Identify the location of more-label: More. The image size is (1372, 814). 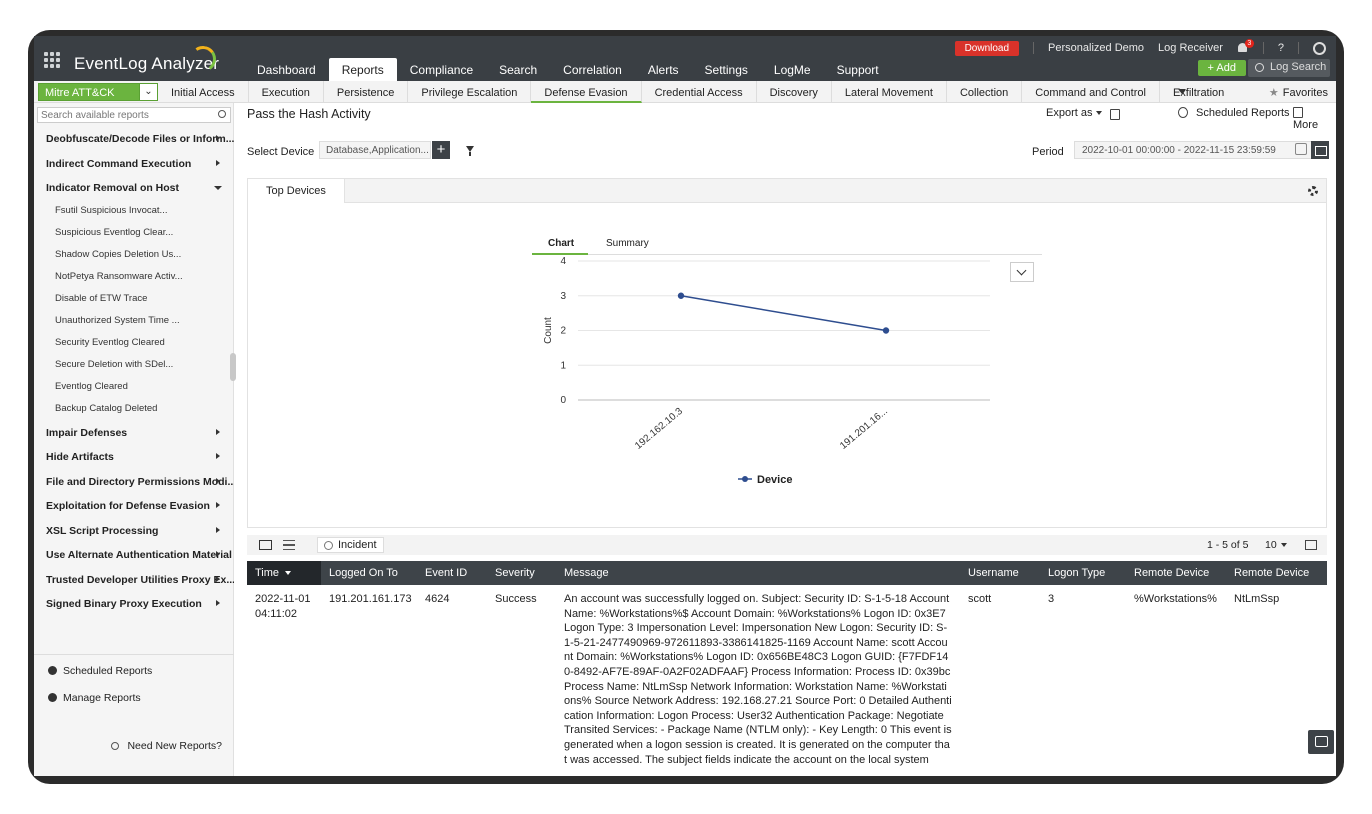
(1306, 125).